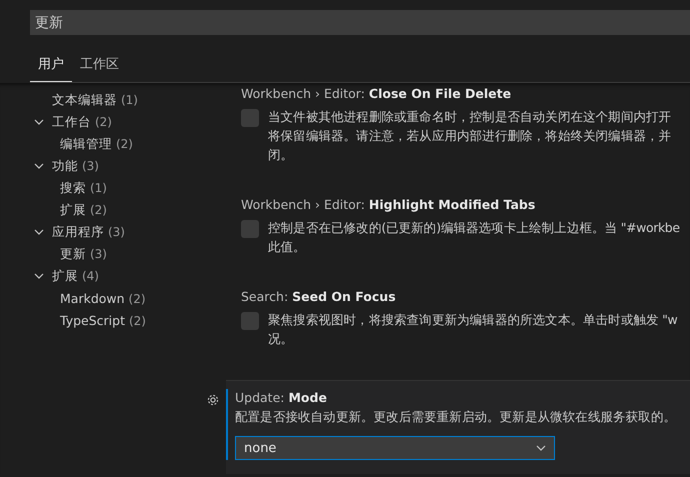 Image resolution: width=690 pixels, height=477 pixels. Describe the element at coordinates (75, 276) in the screenshot. I see `tree-item: 扩展 (4)` at that location.